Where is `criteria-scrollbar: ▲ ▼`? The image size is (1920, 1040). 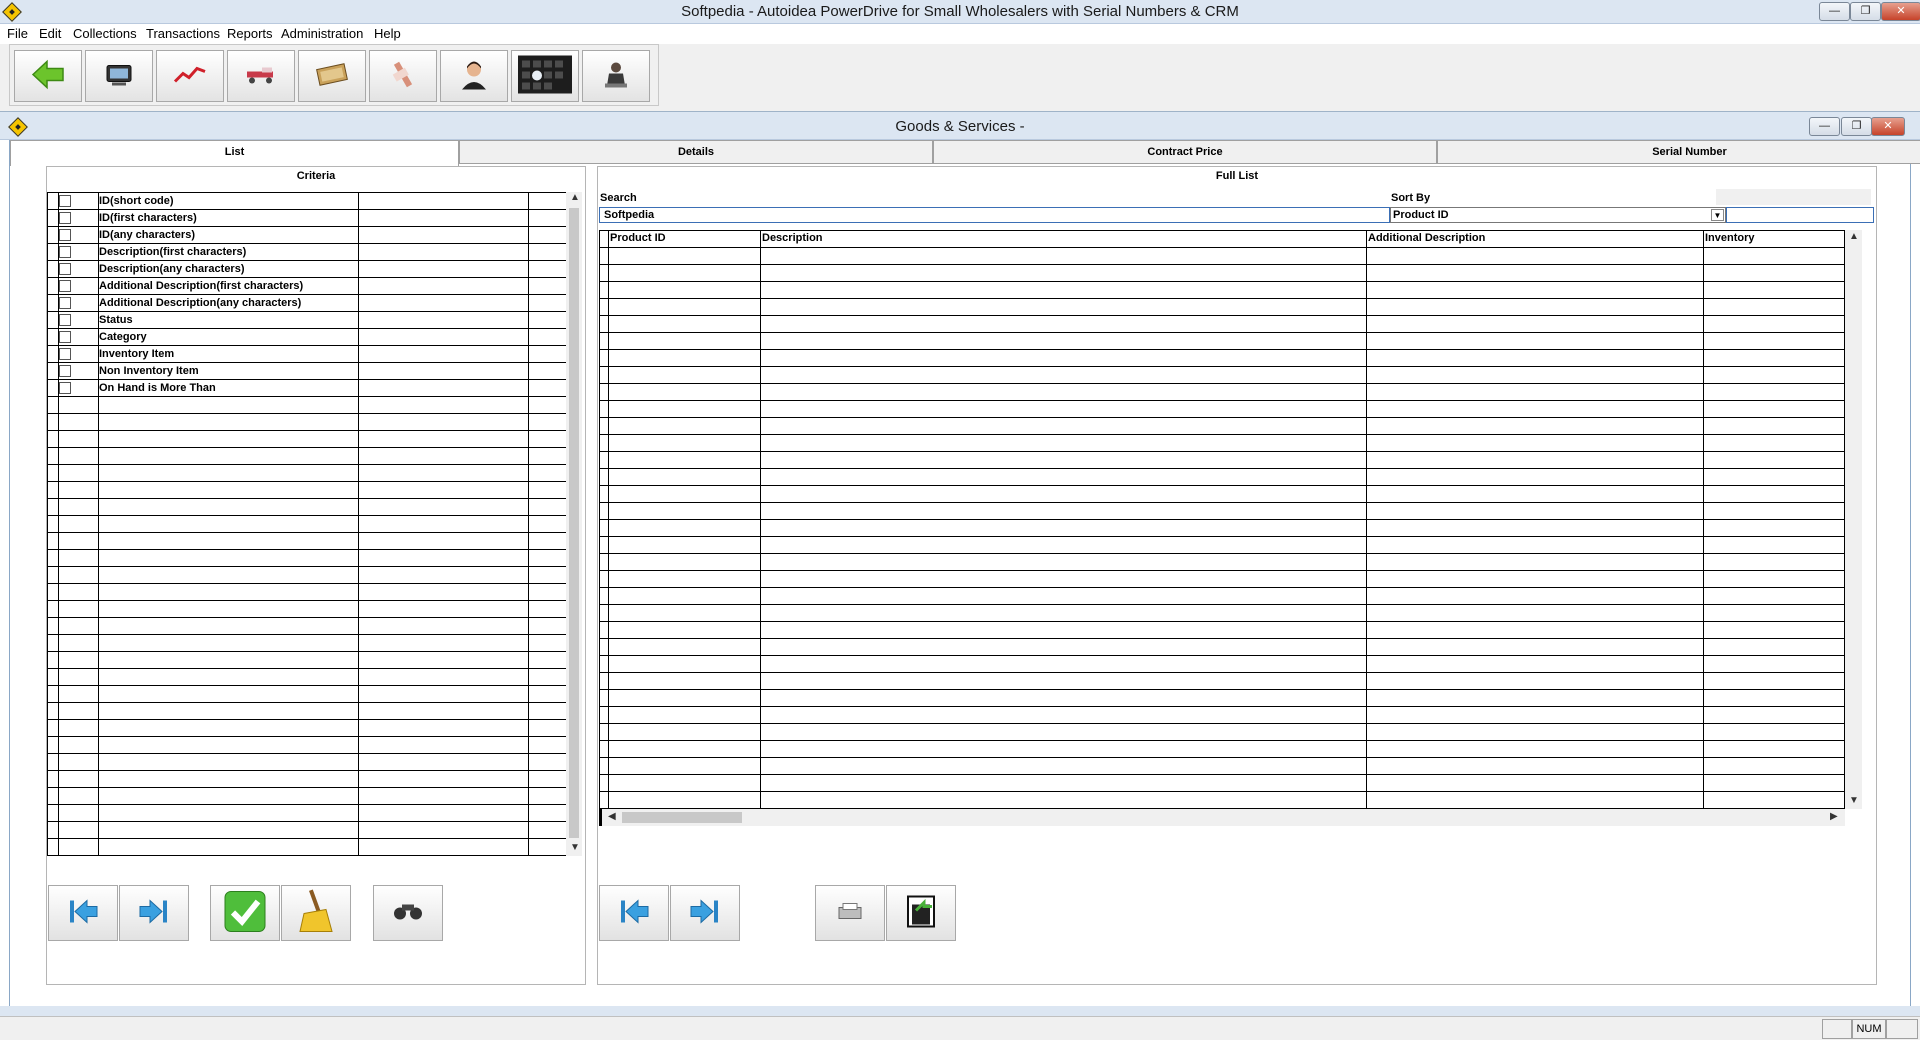
criteria-scrollbar: ▲ ▼ is located at coordinates (574, 524).